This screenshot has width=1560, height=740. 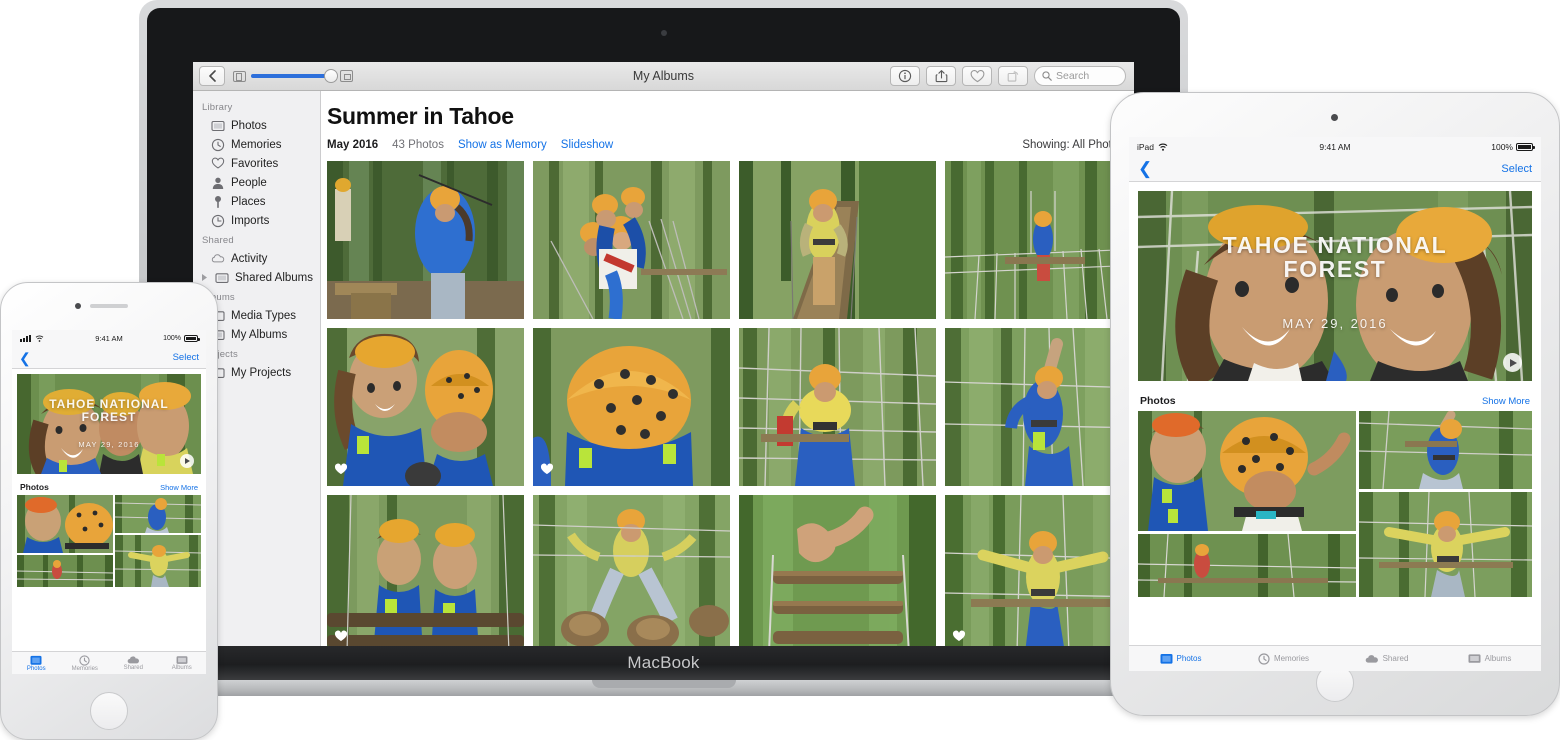 What do you see at coordinates (331, 76) in the screenshot?
I see `zoom-slider-thumb` at bounding box center [331, 76].